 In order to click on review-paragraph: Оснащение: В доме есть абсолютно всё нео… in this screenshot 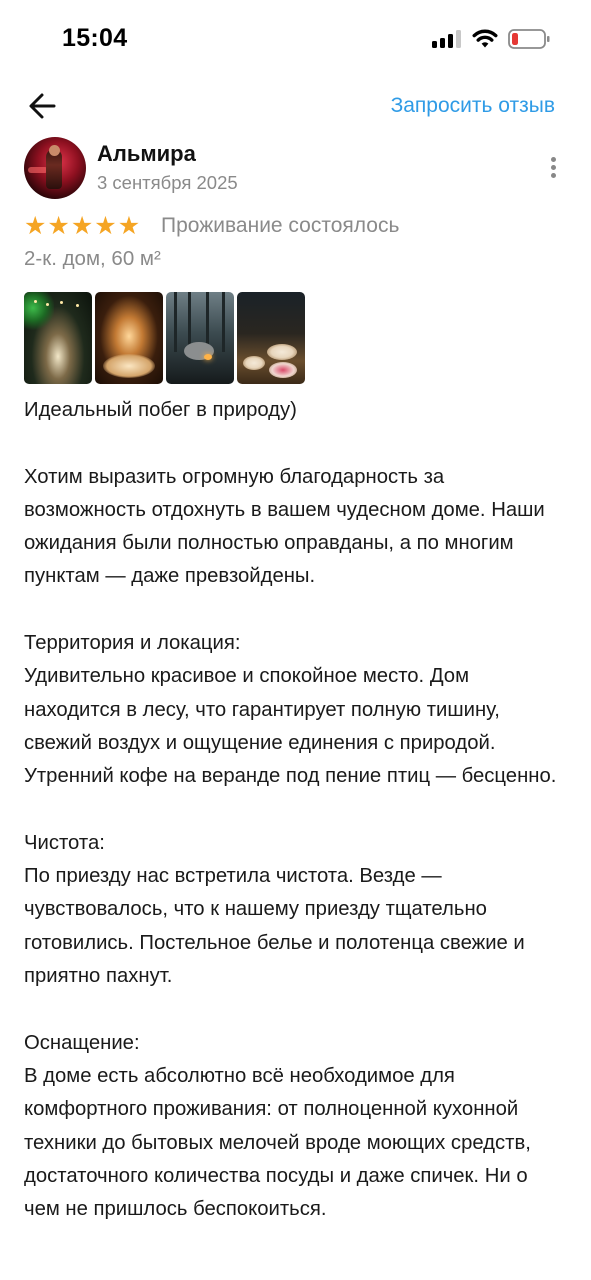, I will do `click(277, 1126)`.